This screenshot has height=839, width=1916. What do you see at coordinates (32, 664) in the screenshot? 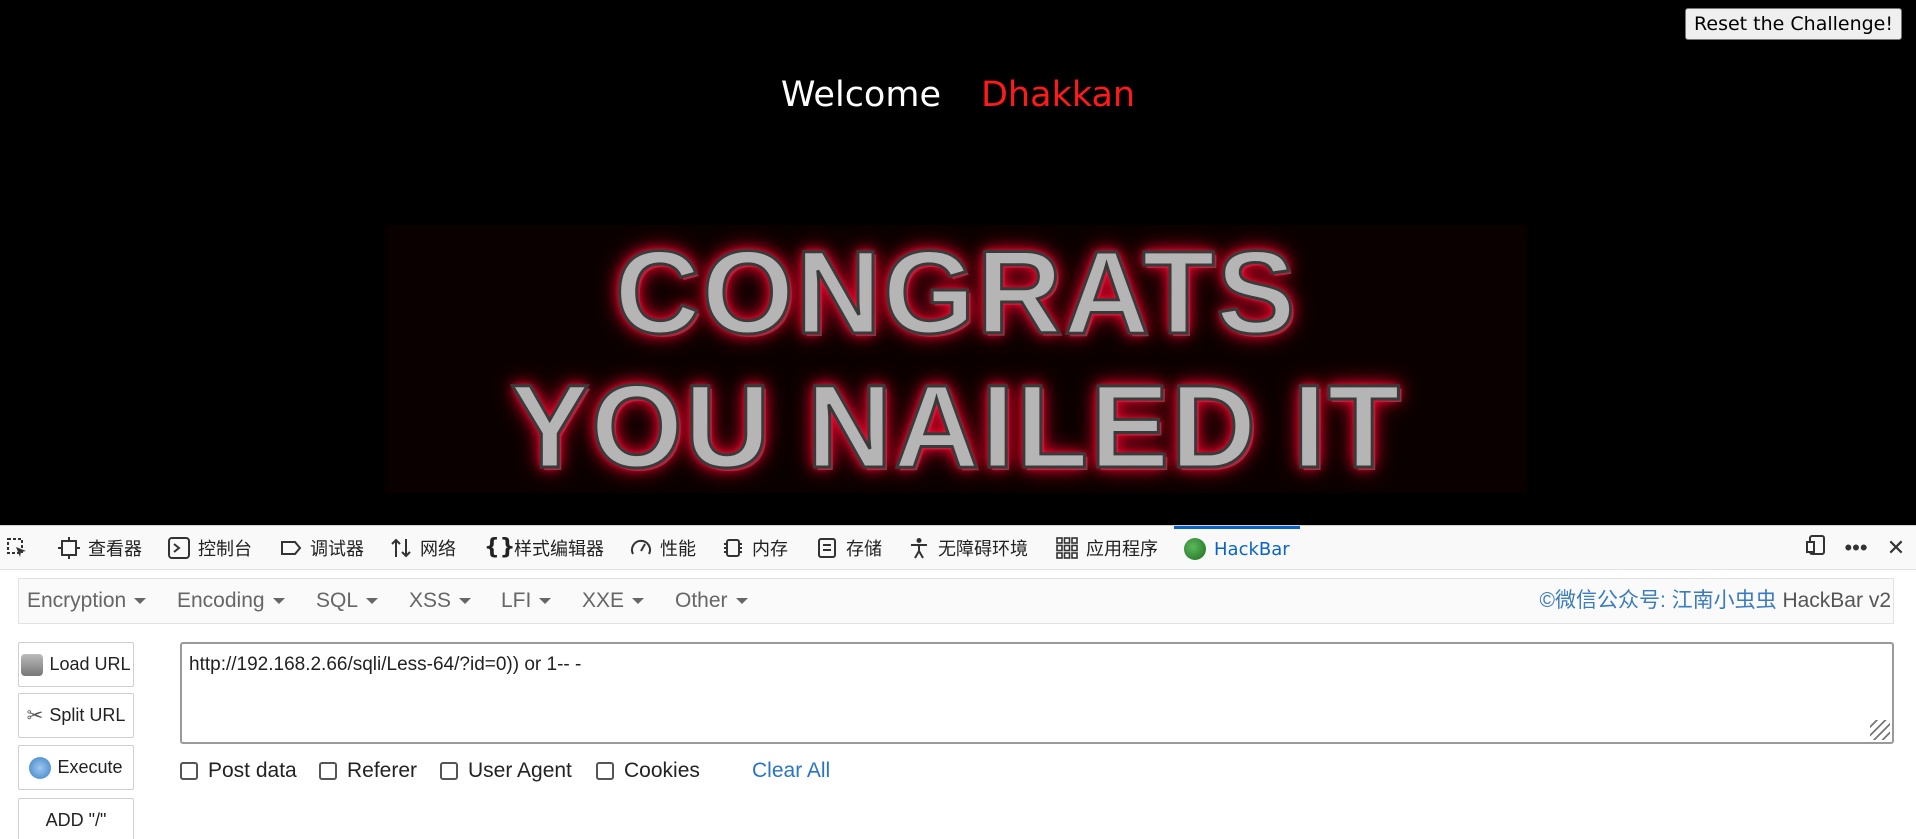
I see `load-url-icon` at bounding box center [32, 664].